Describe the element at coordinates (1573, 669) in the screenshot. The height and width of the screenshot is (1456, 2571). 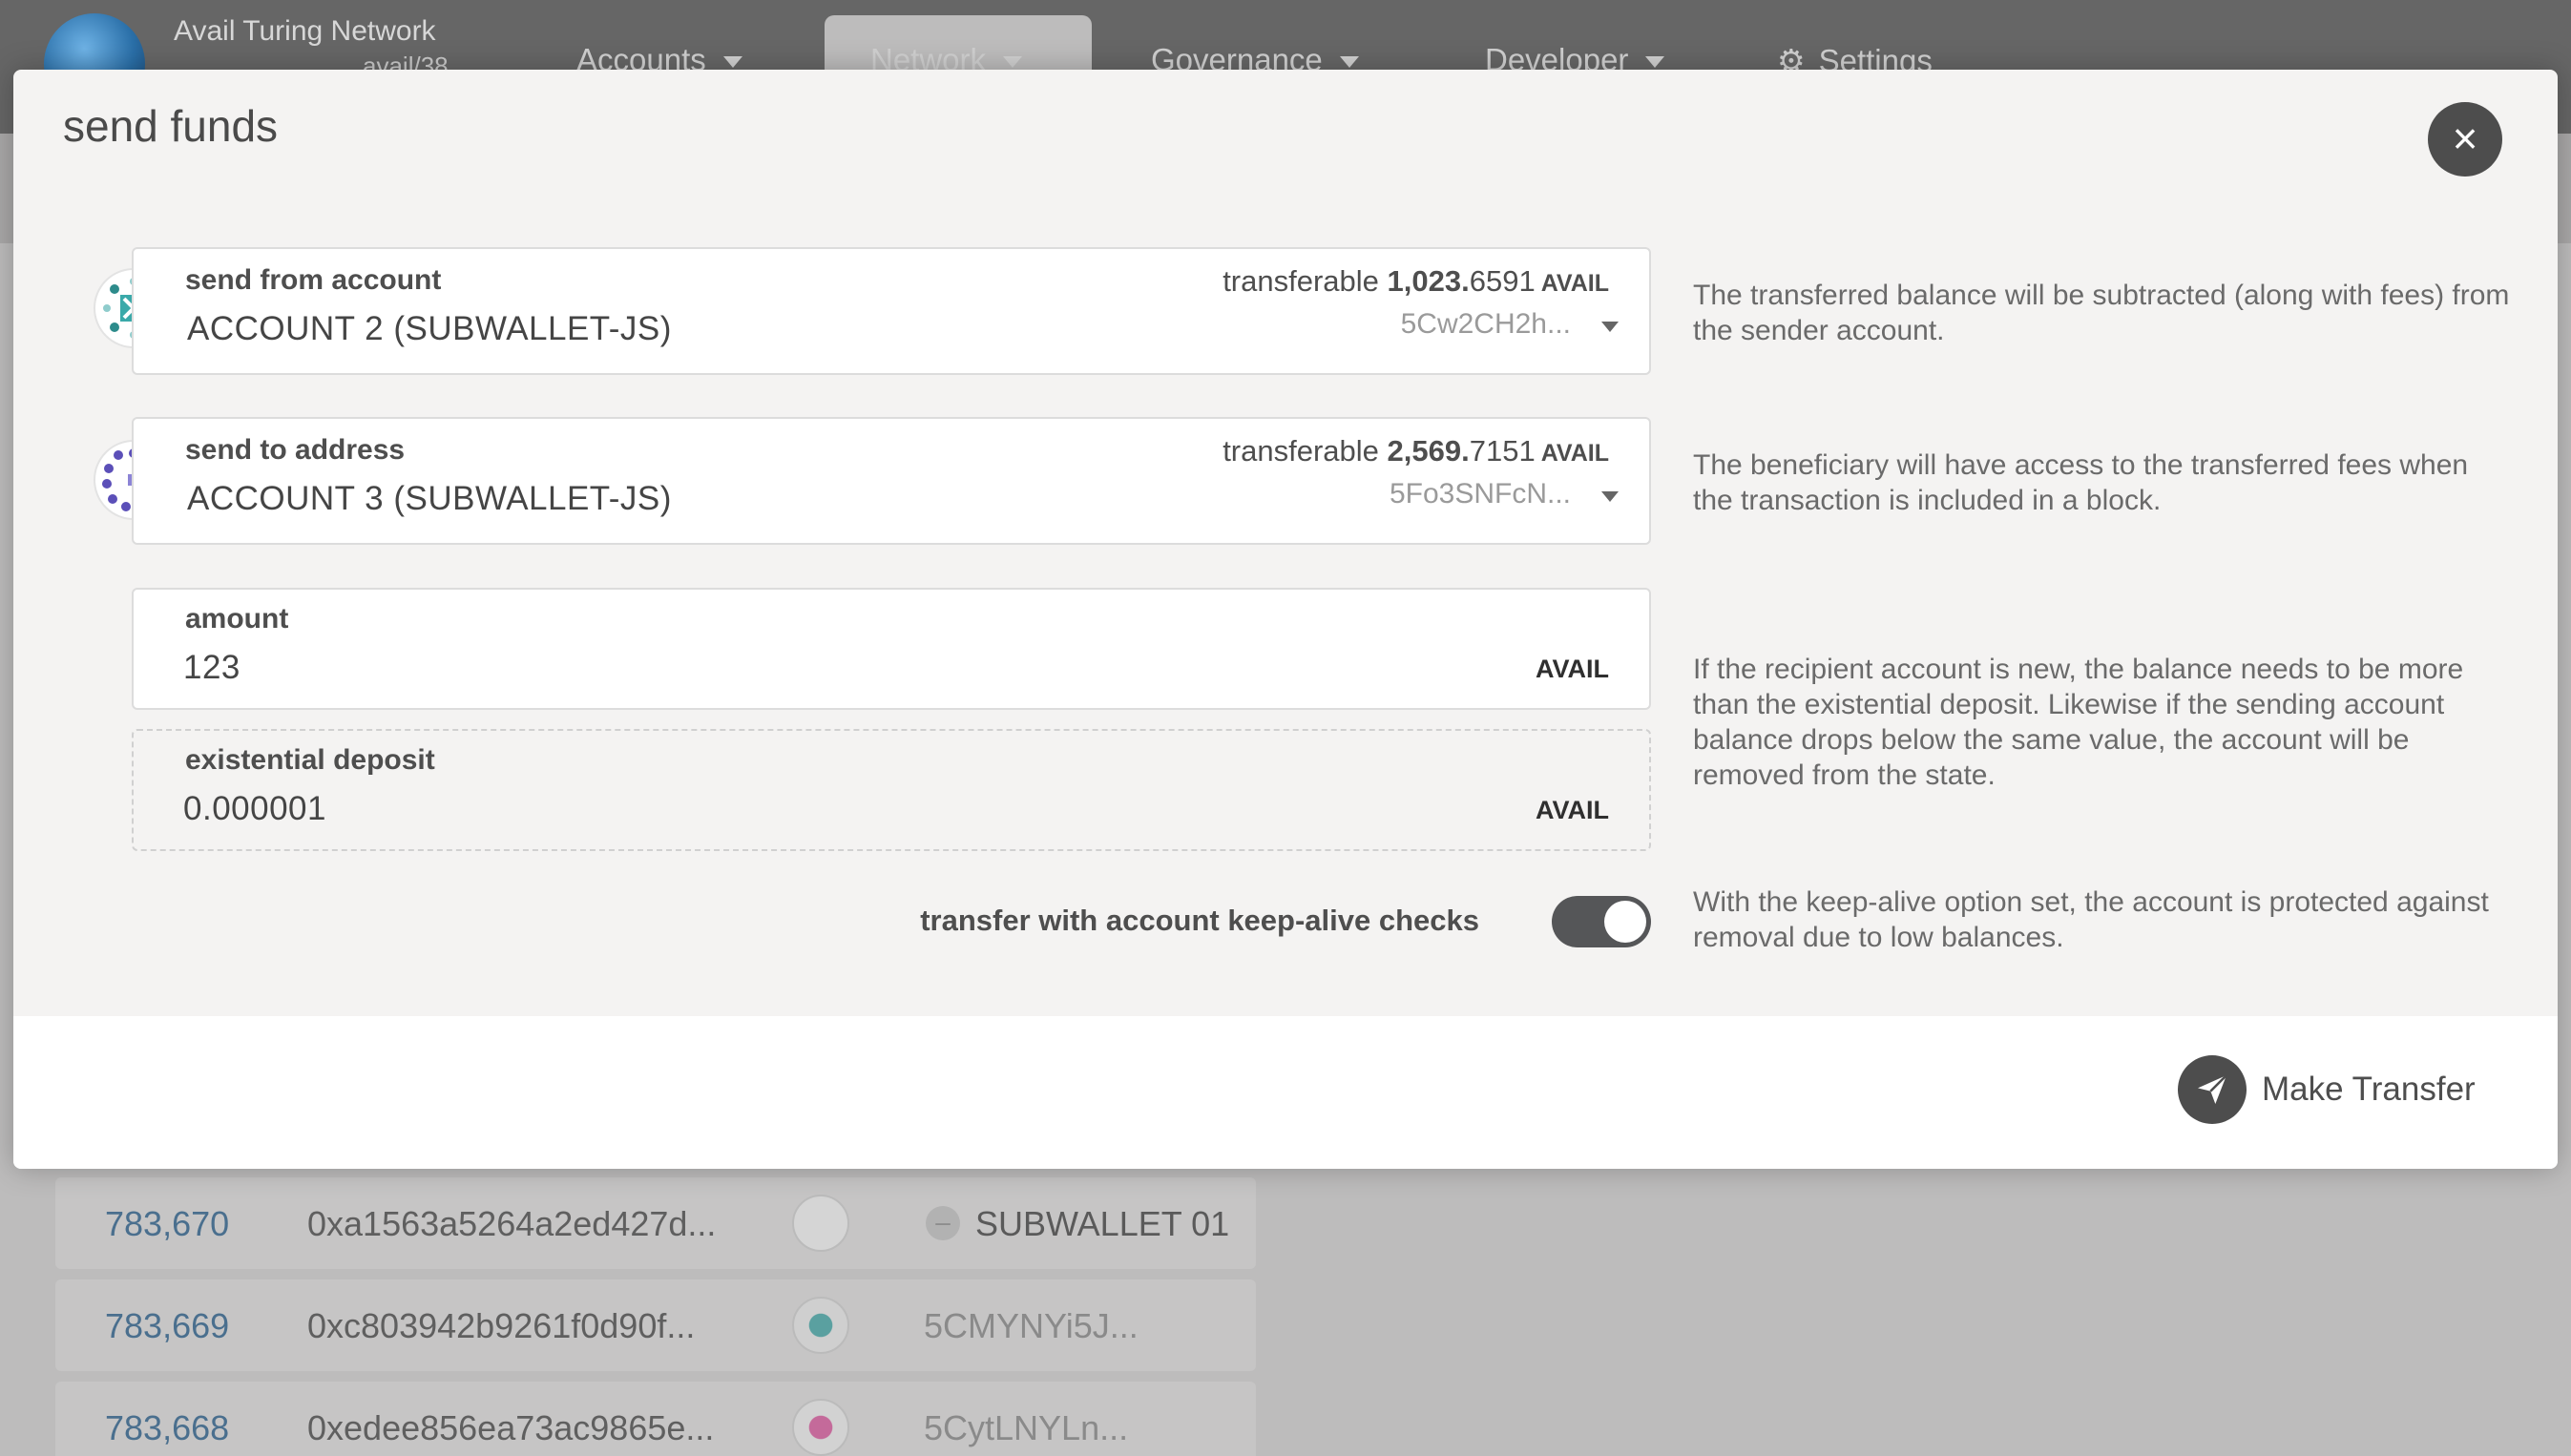
I see `amount-unit: AVAIL` at that location.